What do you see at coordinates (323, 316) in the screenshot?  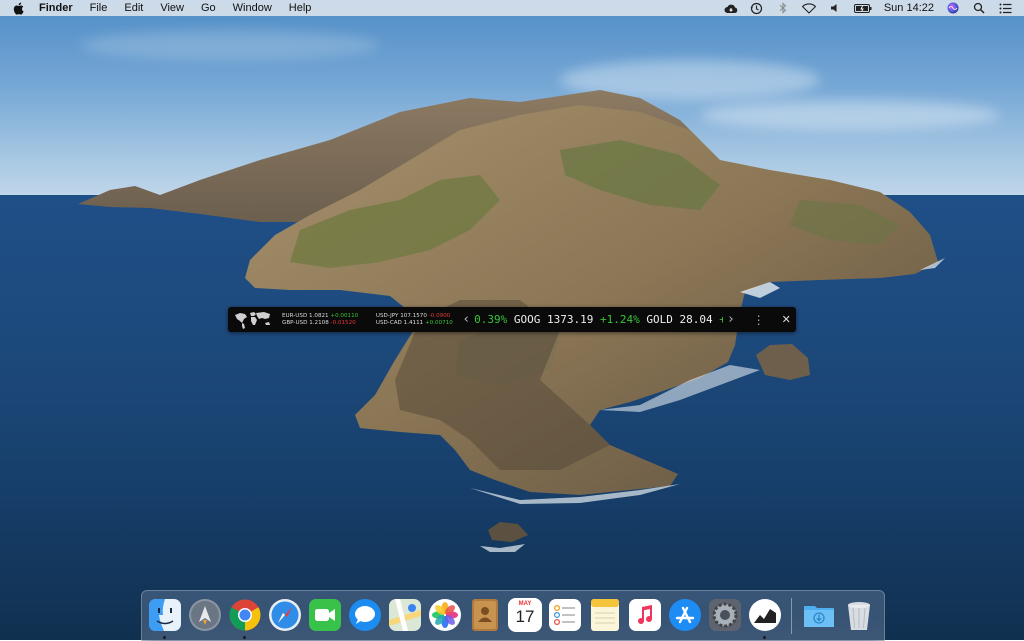 I see `fx-rate: EUR-USD 1.0821 +0.00110` at bounding box center [323, 316].